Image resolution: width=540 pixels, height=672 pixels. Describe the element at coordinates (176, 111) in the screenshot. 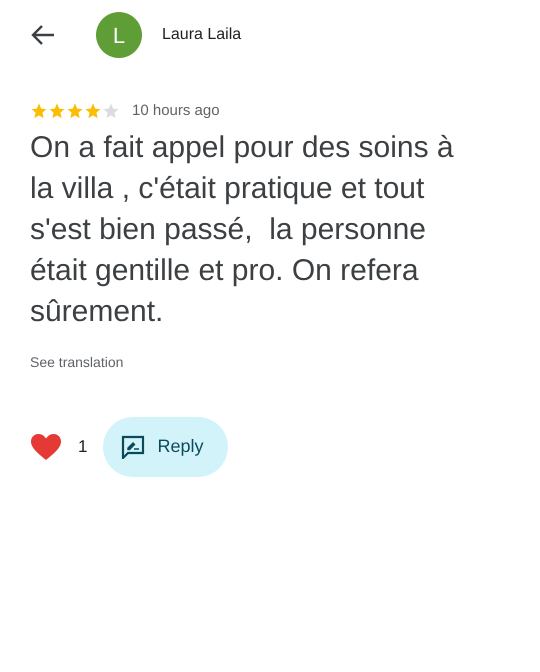

I see `review-time: 10 hours ago` at that location.